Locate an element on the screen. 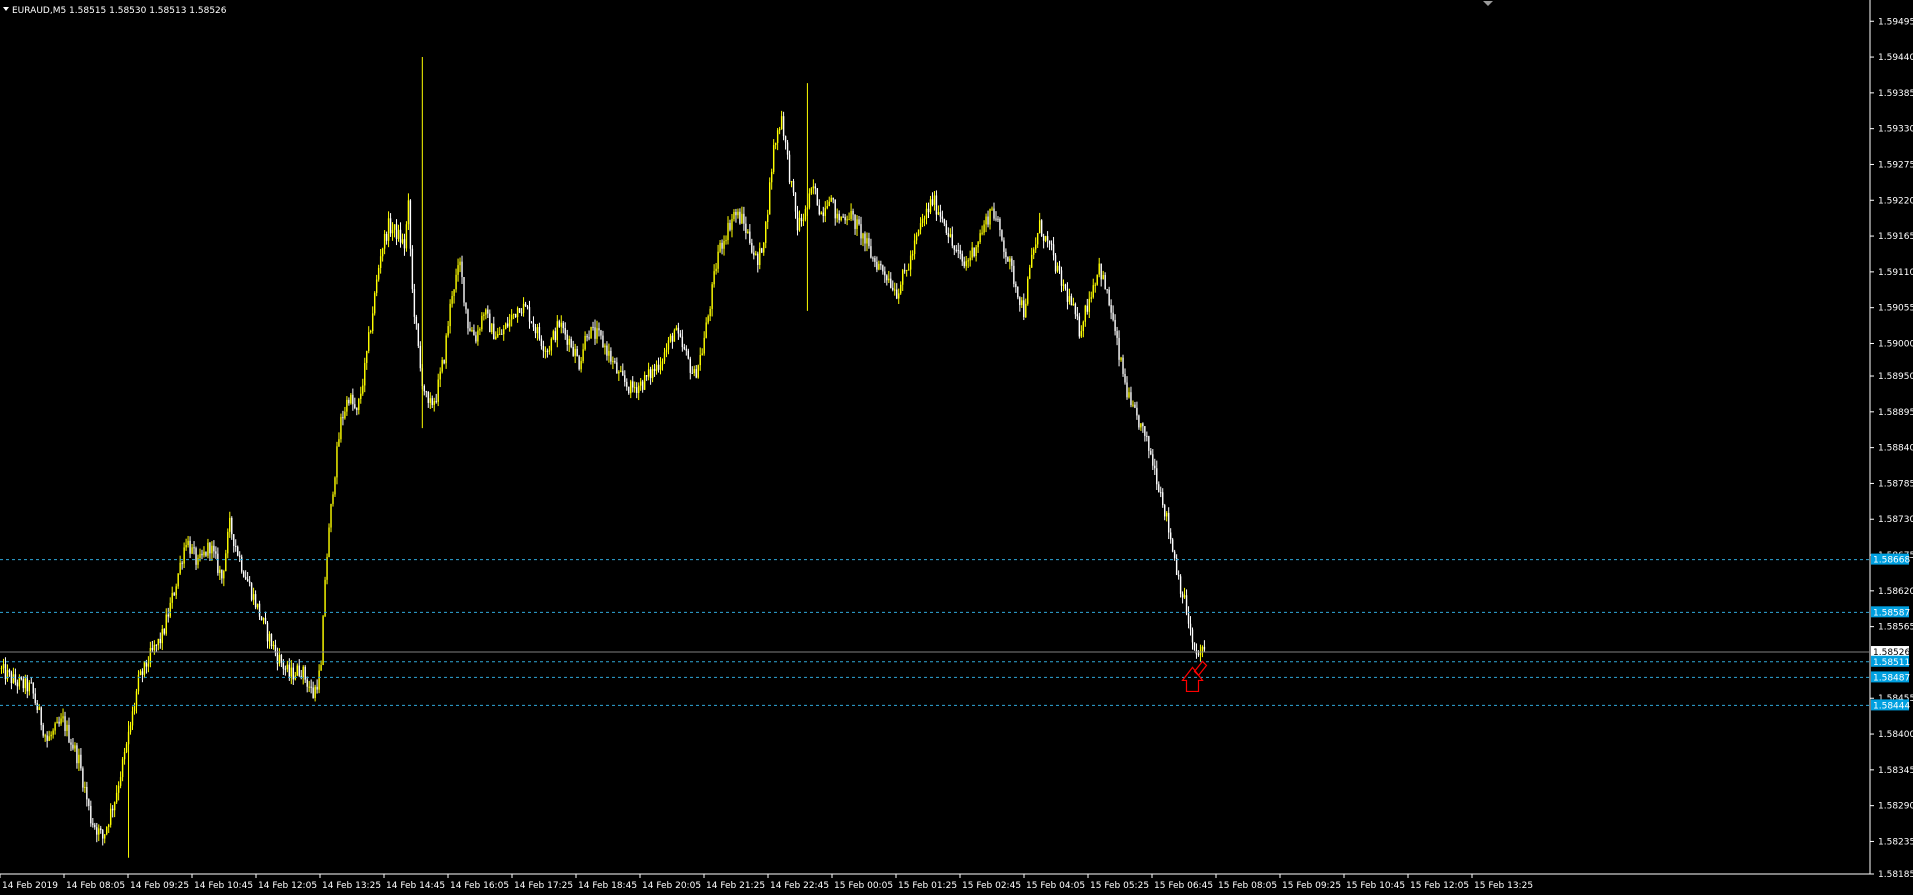 The width and height of the screenshot is (1913, 895). level-label: 1.58511 is located at coordinates (1891, 663).